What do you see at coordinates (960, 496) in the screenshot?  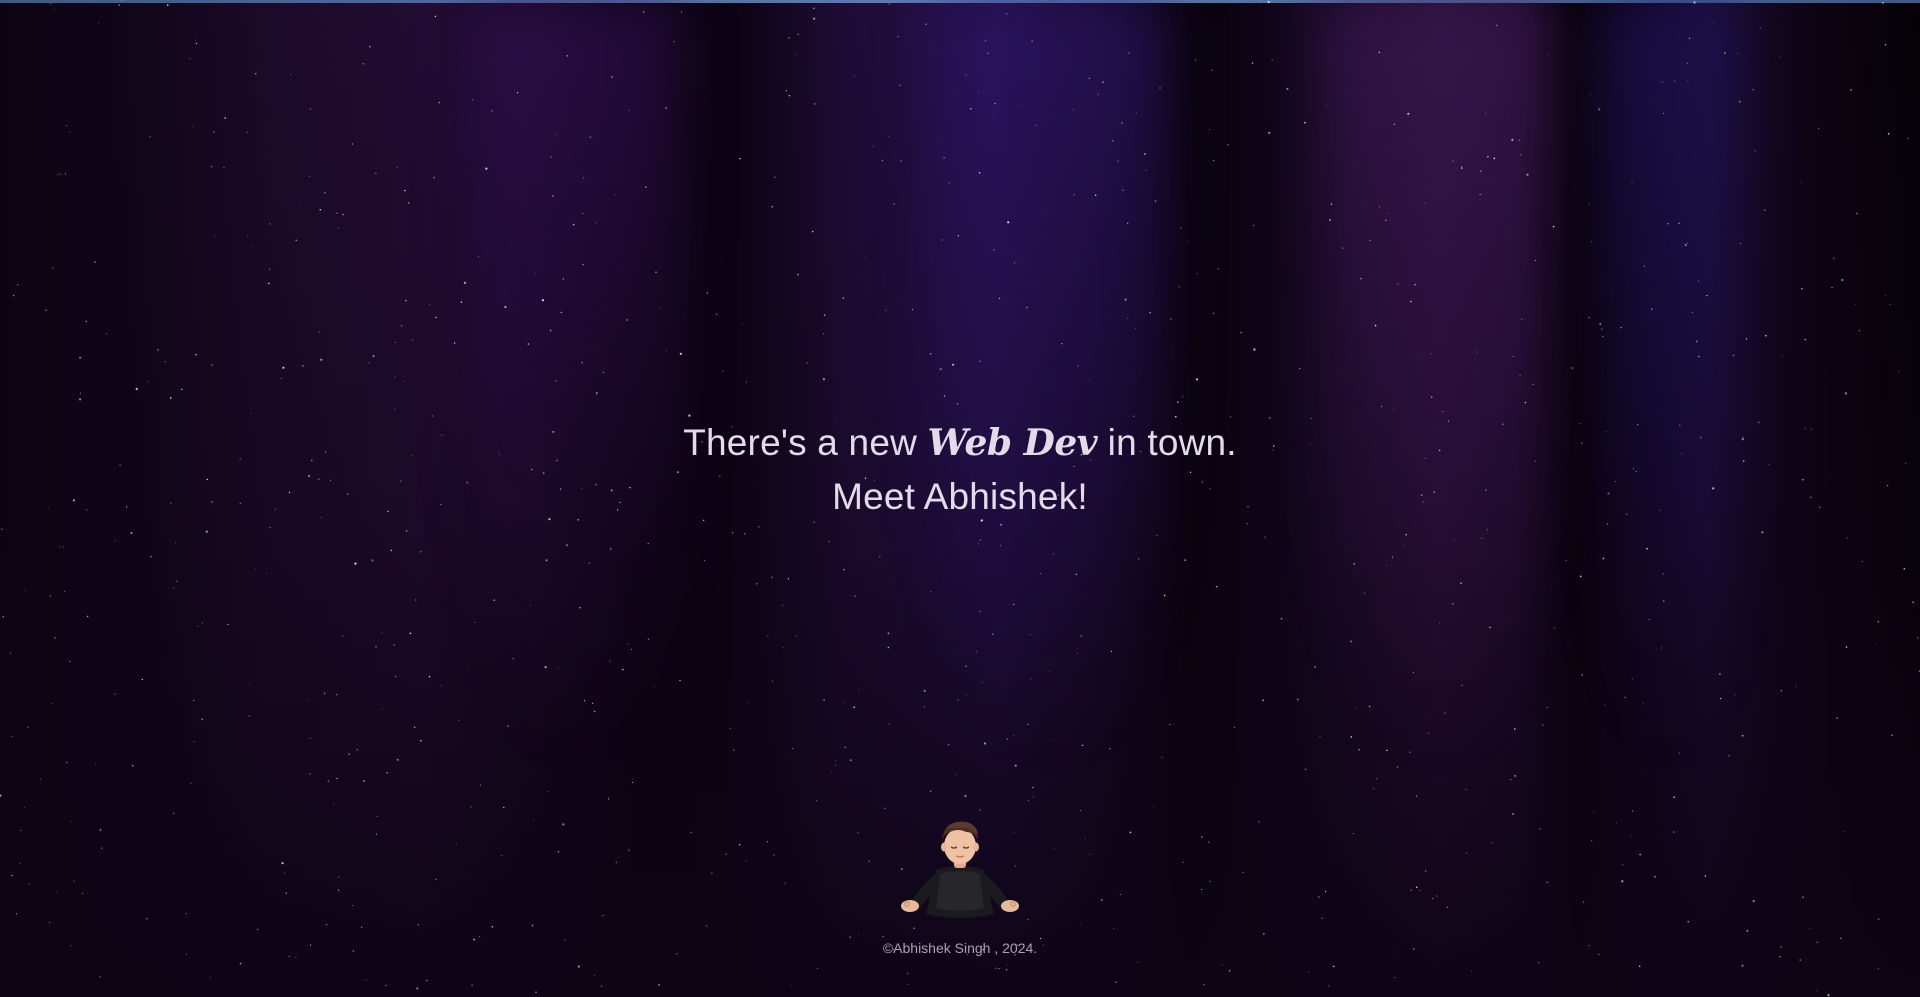 I see `hero-line-2: Meet Abhishek!` at bounding box center [960, 496].